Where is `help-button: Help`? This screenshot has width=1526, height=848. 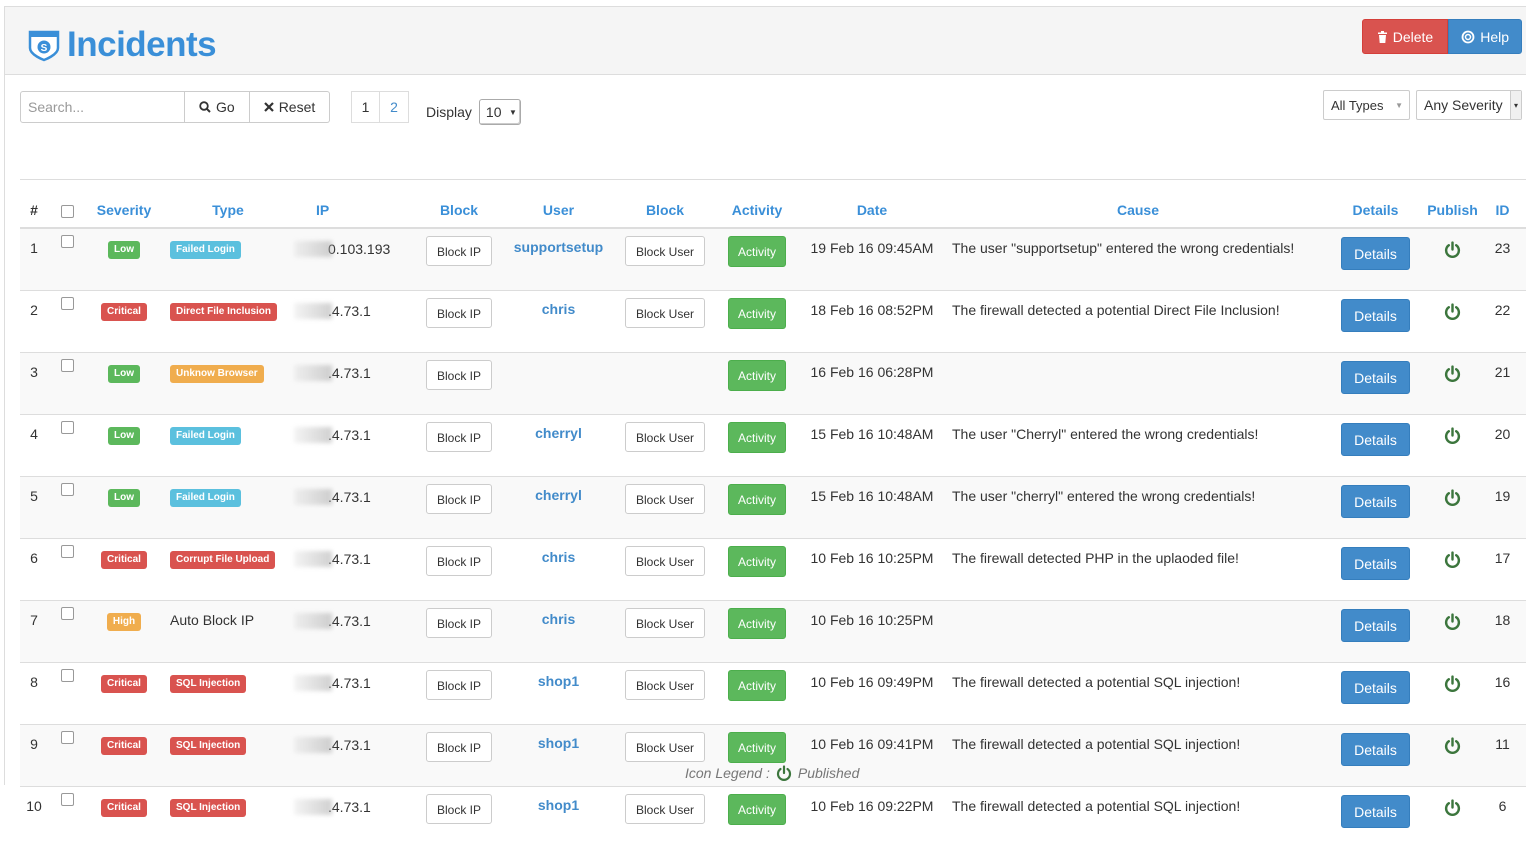
help-button: Help is located at coordinates (1485, 36).